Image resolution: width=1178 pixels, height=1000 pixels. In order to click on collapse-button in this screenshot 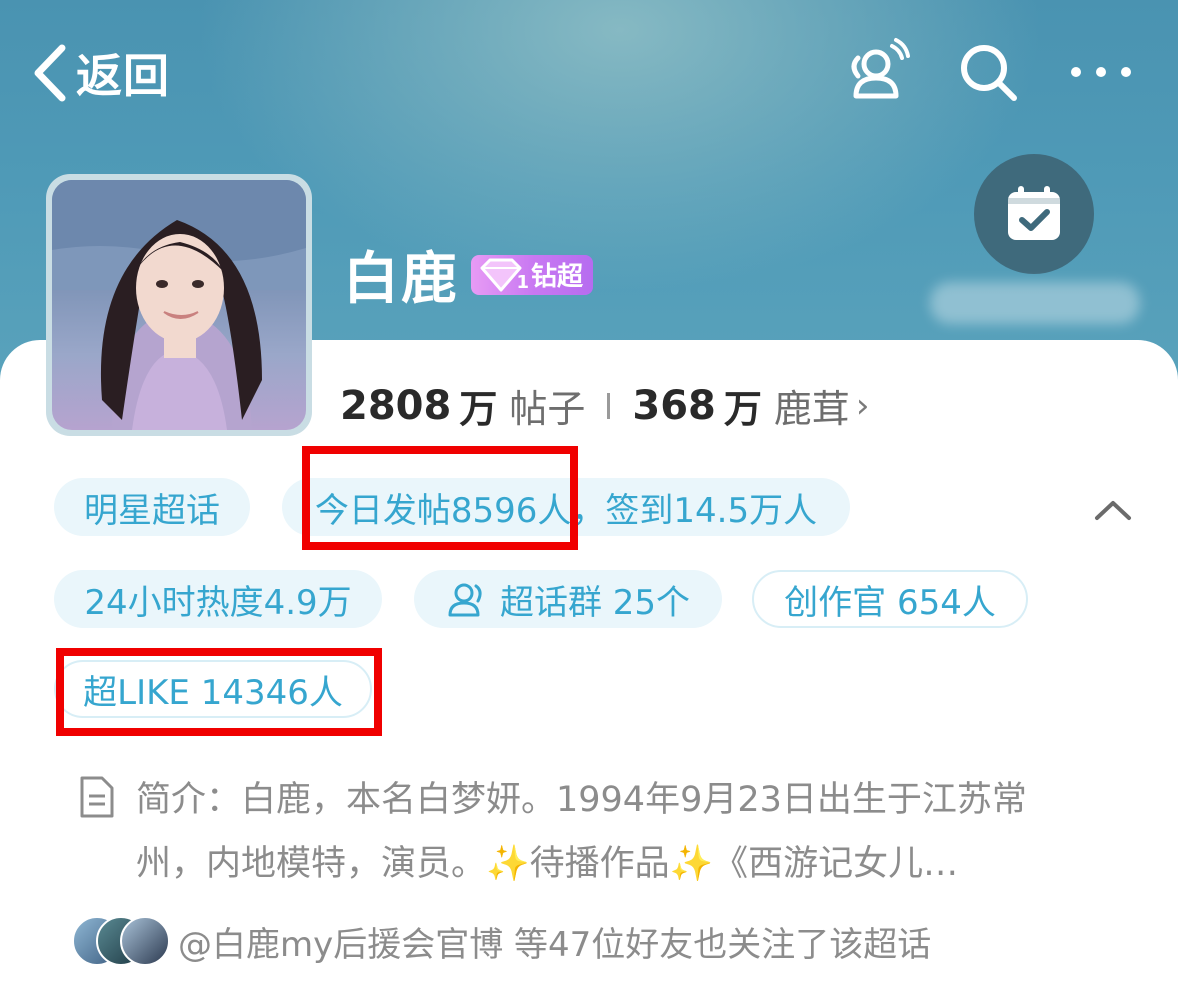, I will do `click(1113, 510)`.